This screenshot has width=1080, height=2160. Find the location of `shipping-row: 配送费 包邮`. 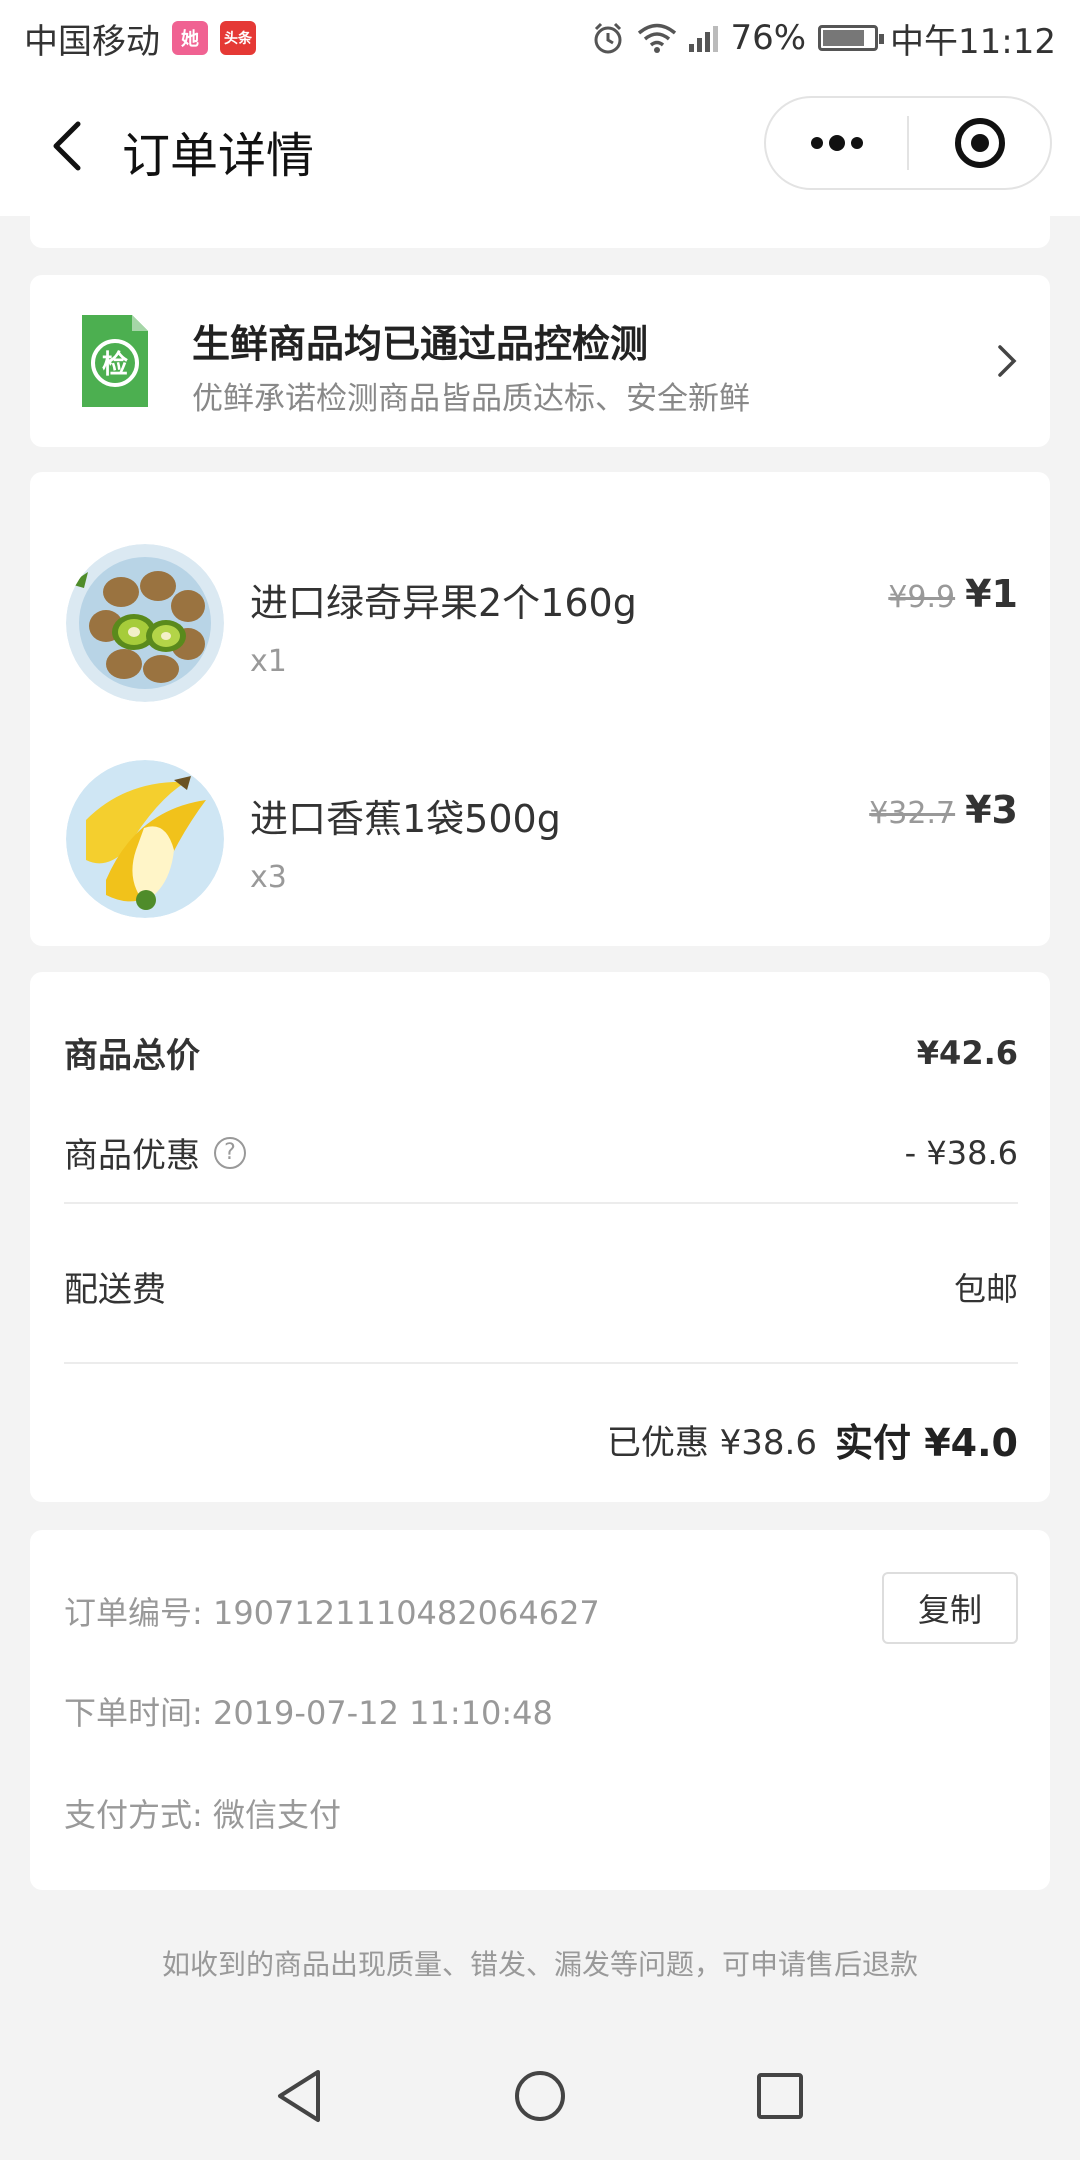

shipping-row: 配送费 包邮 is located at coordinates (541, 1286).